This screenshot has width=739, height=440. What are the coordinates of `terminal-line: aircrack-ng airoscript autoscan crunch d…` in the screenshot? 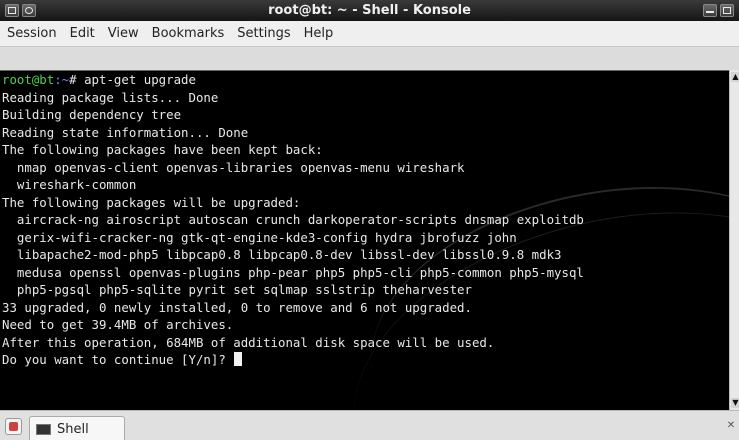 It's located at (293, 219).